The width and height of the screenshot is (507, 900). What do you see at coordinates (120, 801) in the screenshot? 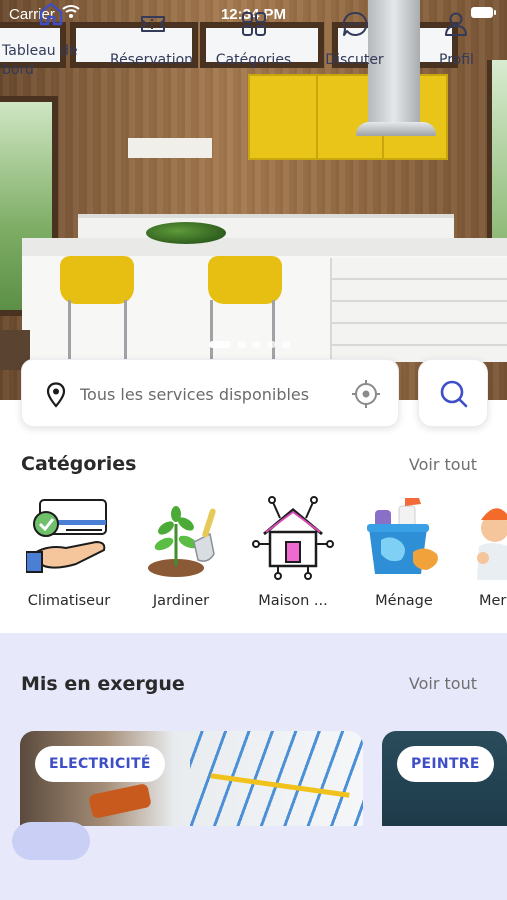
I see `multimeter` at bounding box center [120, 801].